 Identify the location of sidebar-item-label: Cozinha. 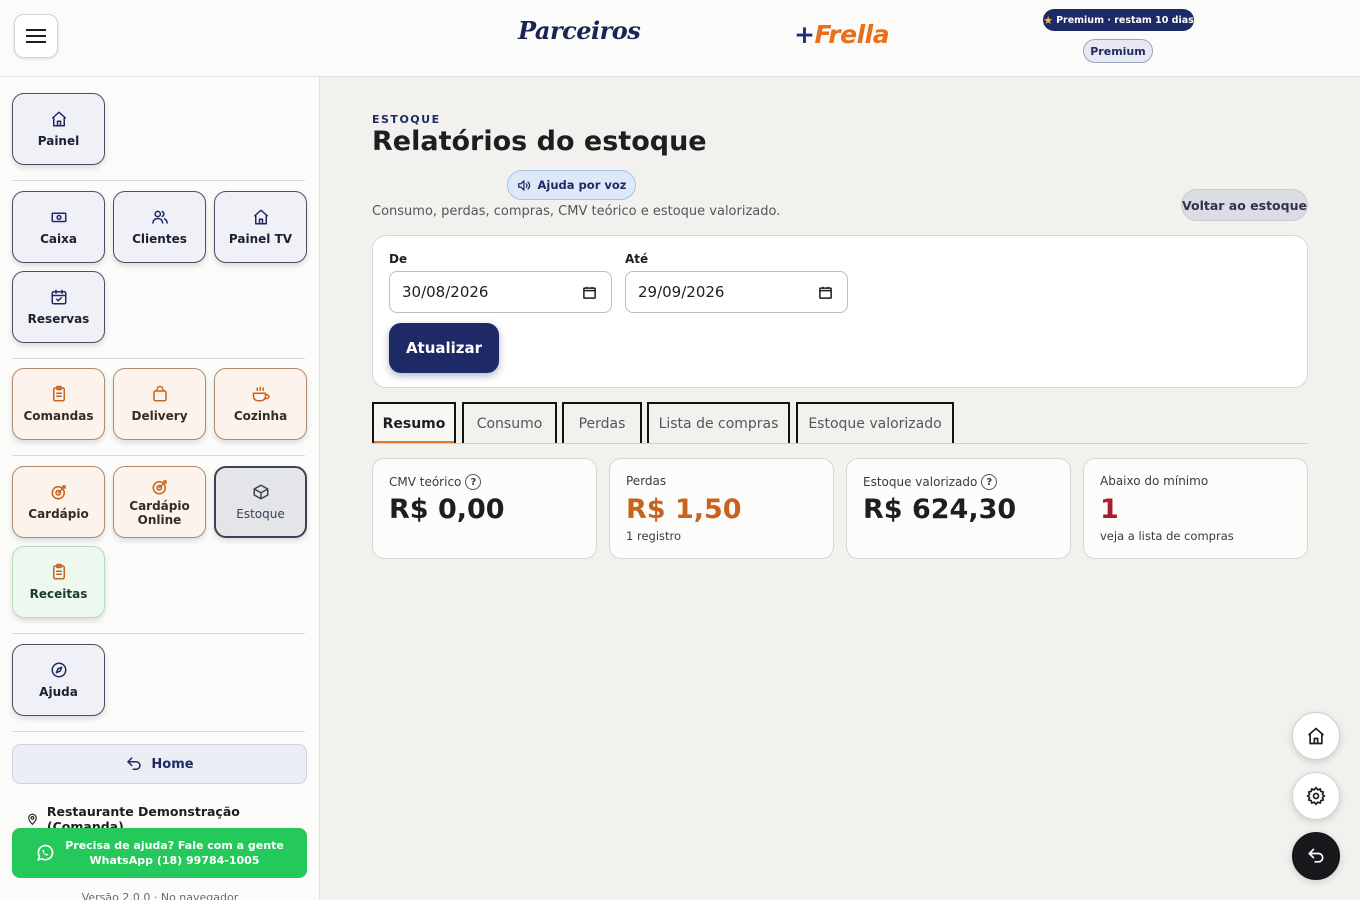
(260, 416).